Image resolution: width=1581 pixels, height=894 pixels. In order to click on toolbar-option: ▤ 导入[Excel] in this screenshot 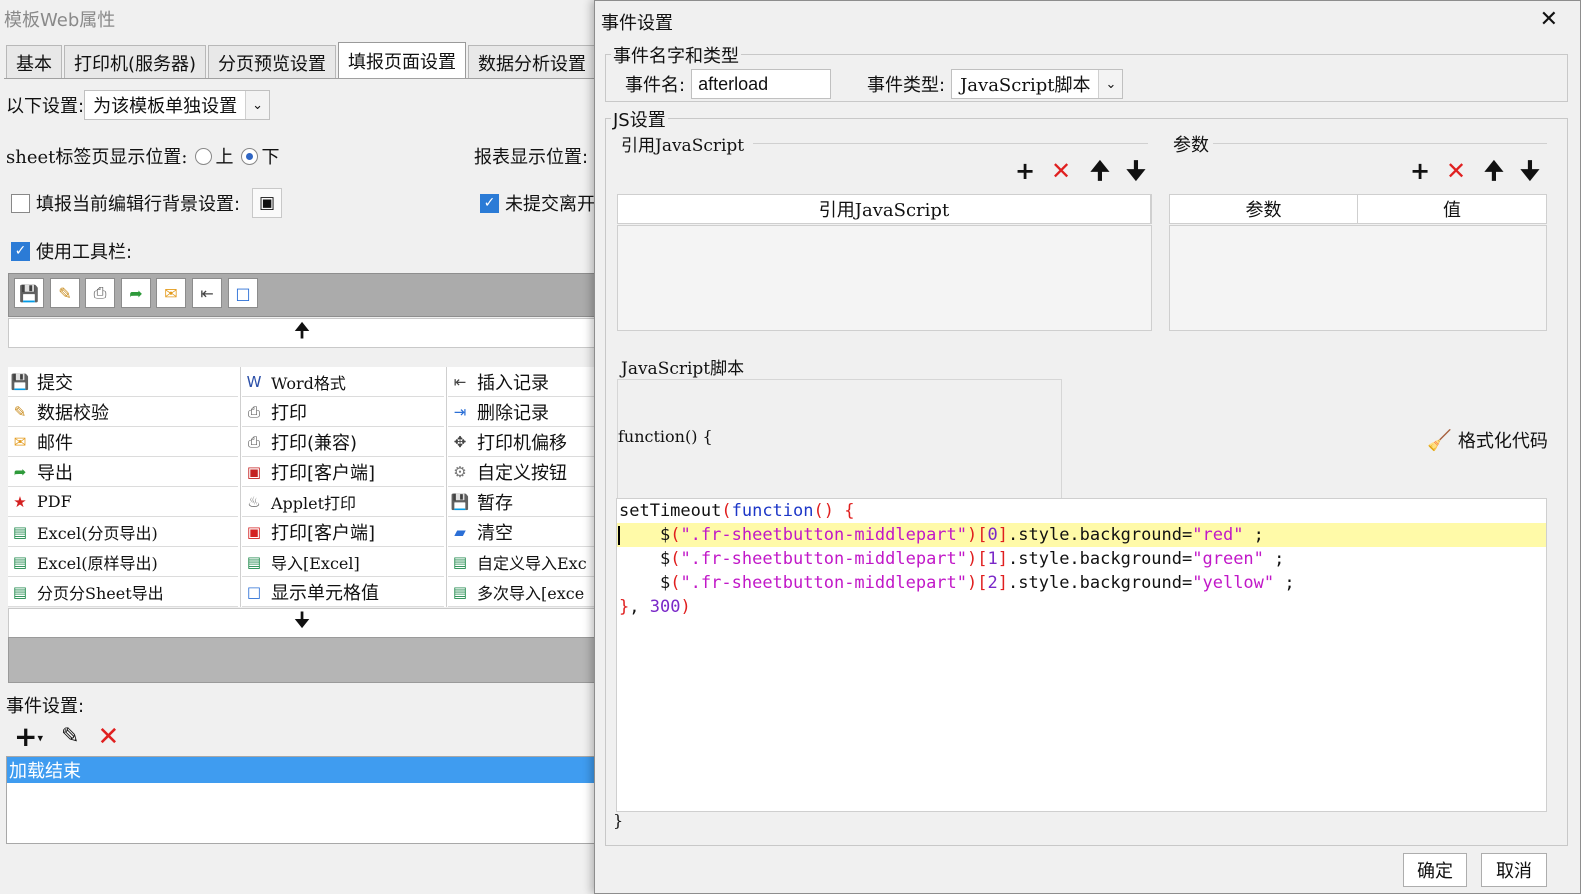, I will do `click(343, 562)`.